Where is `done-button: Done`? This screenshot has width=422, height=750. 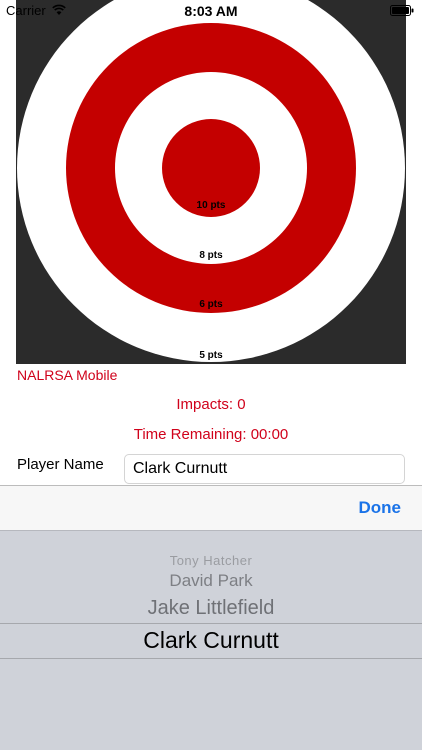 done-button: Done is located at coordinates (380, 508).